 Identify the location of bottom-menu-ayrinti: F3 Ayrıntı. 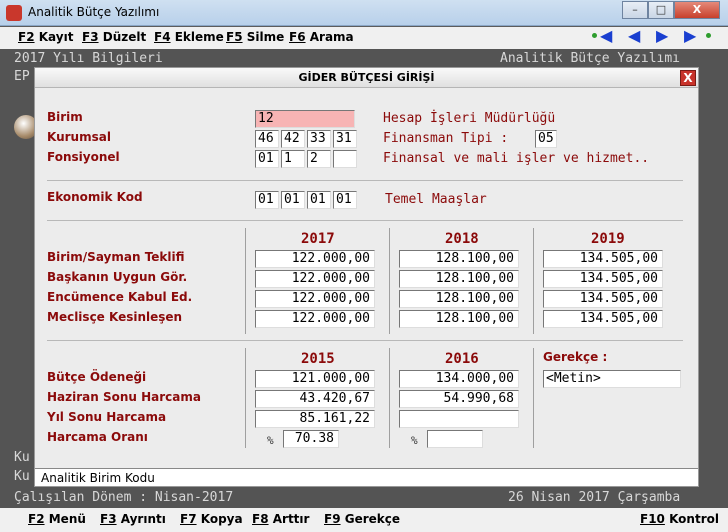
(133, 519).